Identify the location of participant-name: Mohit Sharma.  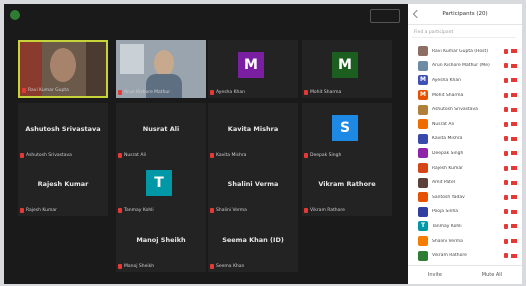
(448, 95).